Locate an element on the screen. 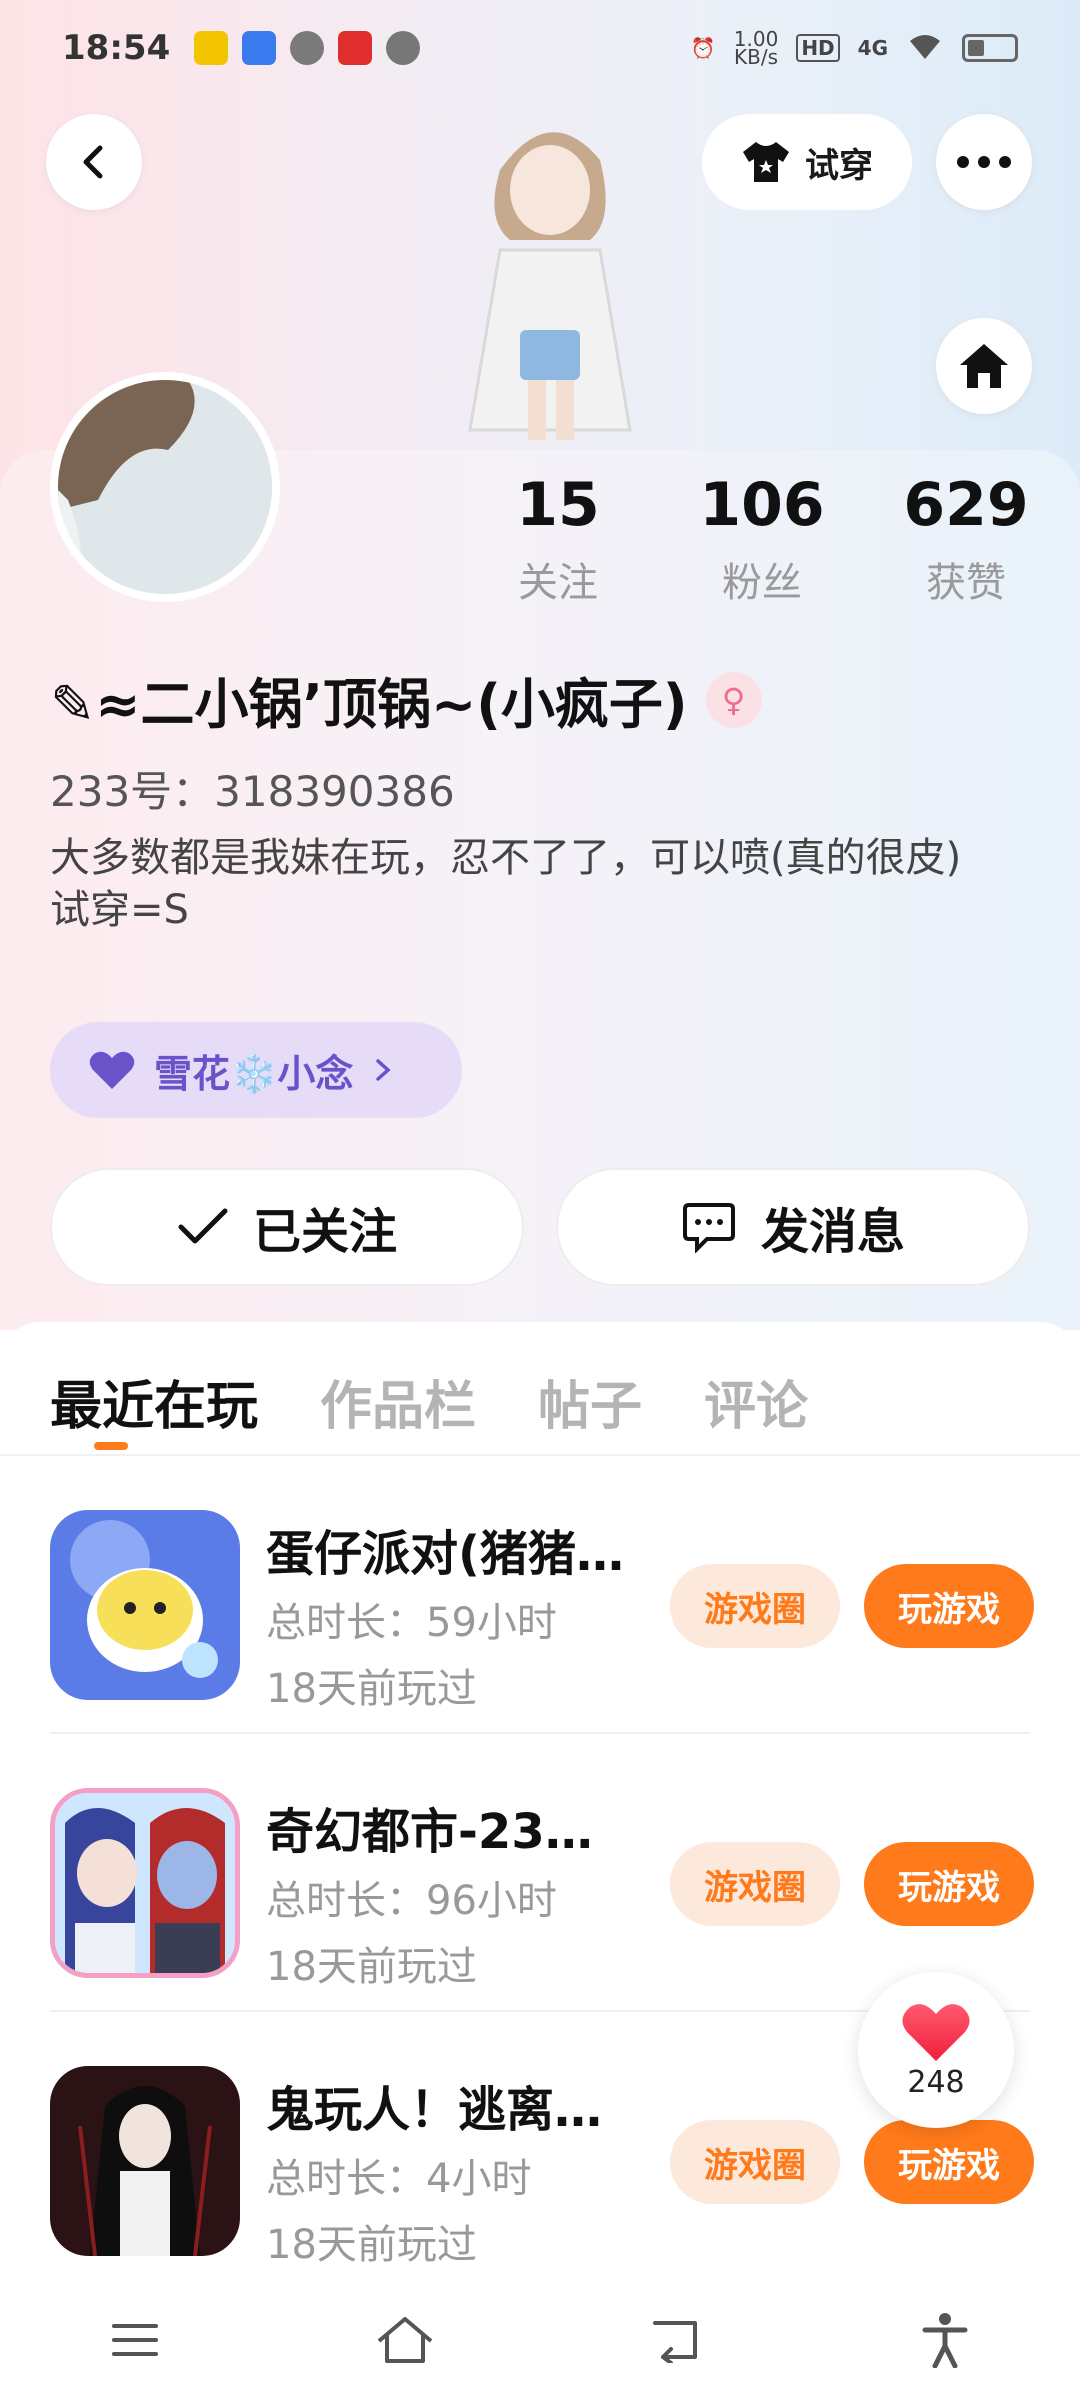 Image resolution: width=1080 pixels, height=2404 pixels. status-time: 18:54 is located at coordinates (116, 48).